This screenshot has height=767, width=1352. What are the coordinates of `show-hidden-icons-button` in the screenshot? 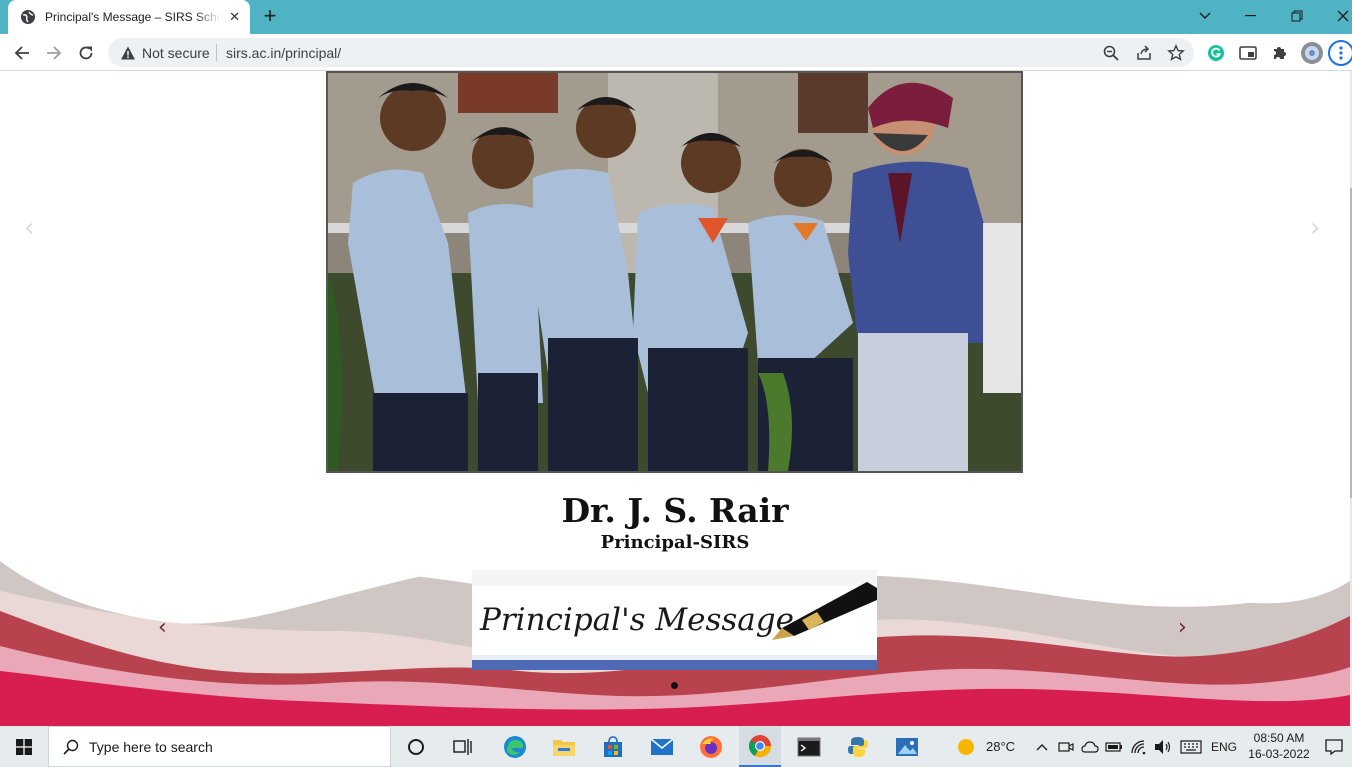 It's located at (1042, 746).